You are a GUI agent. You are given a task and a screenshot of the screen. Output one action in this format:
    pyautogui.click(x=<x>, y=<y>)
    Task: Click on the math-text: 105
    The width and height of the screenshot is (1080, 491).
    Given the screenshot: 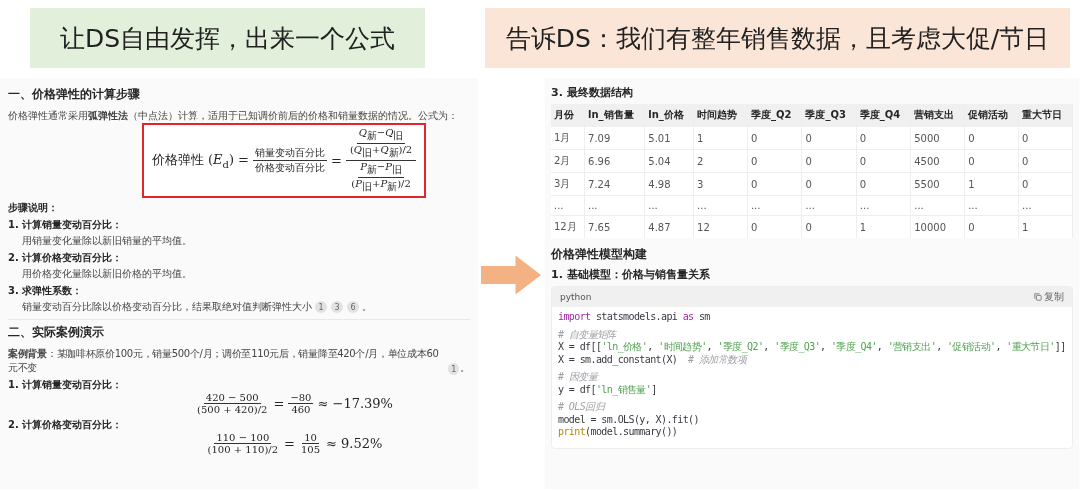 What is the action you would take?
    pyautogui.click(x=310, y=449)
    